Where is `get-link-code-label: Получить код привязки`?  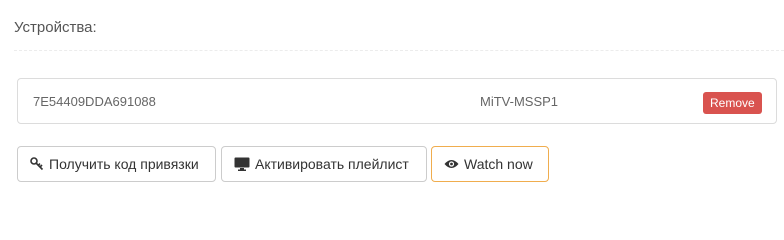
get-link-code-label: Получить код привязки is located at coordinates (124, 164).